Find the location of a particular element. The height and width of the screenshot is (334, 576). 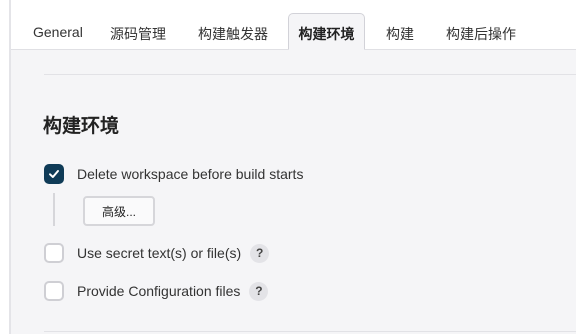

config-tab-bar: General 源码管理 构建触发器 构建环境 构建 构建后操作 is located at coordinates (293, 25).